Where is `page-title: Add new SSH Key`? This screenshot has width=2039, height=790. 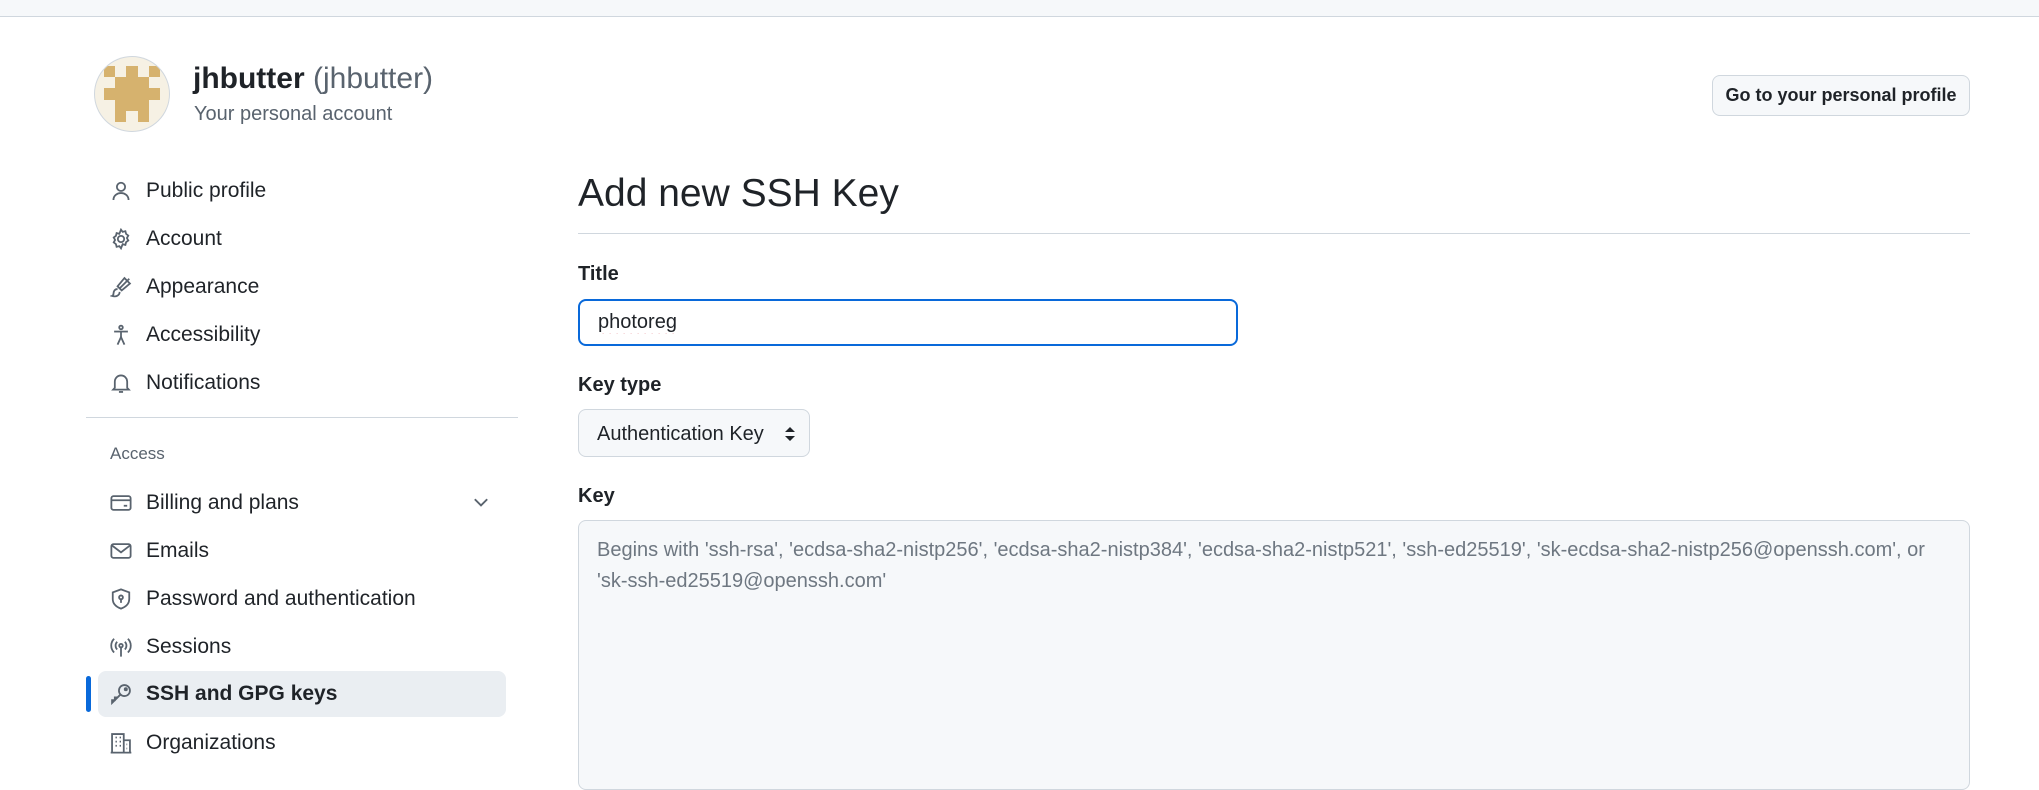 page-title: Add new SSH Key is located at coordinates (738, 193).